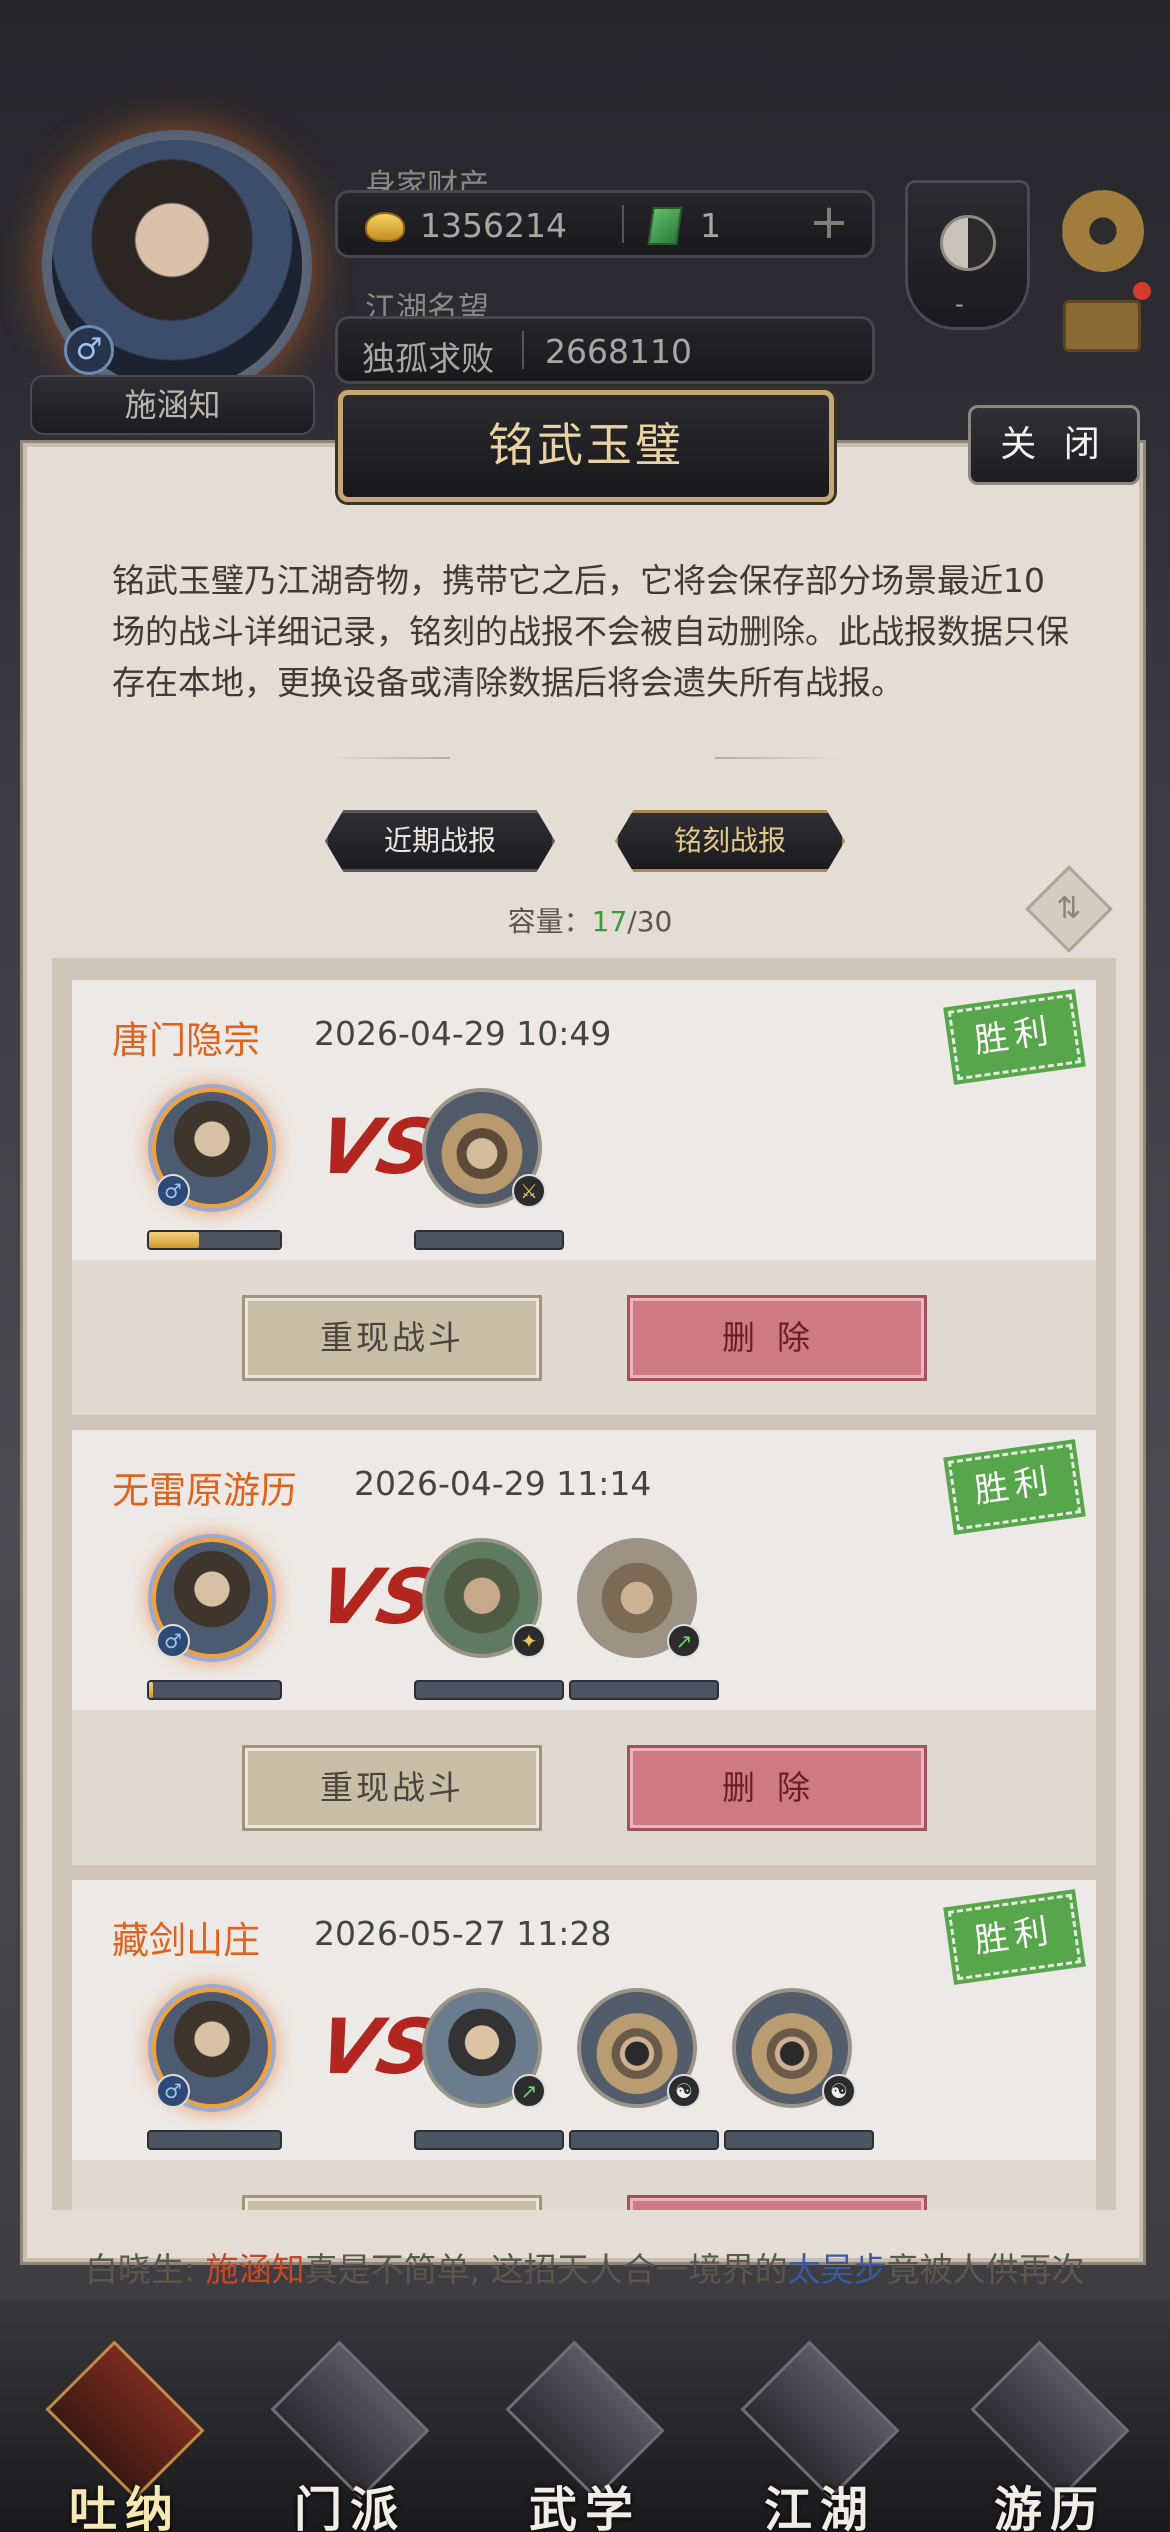 This screenshot has width=1170, height=2532. What do you see at coordinates (968, 243) in the screenshot?
I see `taiji-icon` at bounding box center [968, 243].